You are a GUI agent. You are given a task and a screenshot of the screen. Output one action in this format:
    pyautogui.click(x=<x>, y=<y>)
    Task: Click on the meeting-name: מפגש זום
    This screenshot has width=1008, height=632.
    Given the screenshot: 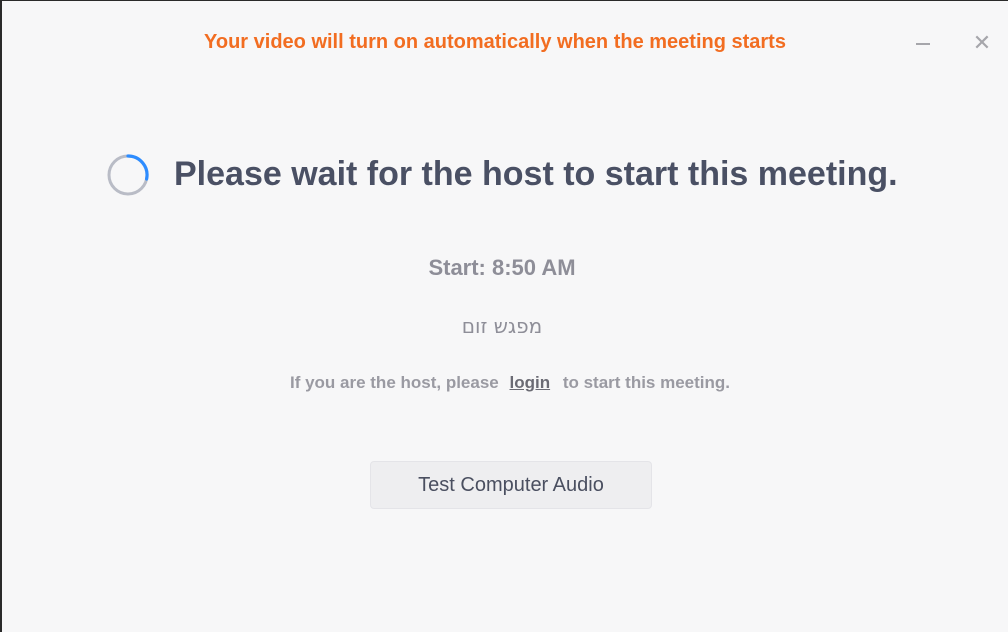 What is the action you would take?
    pyautogui.click(x=502, y=326)
    